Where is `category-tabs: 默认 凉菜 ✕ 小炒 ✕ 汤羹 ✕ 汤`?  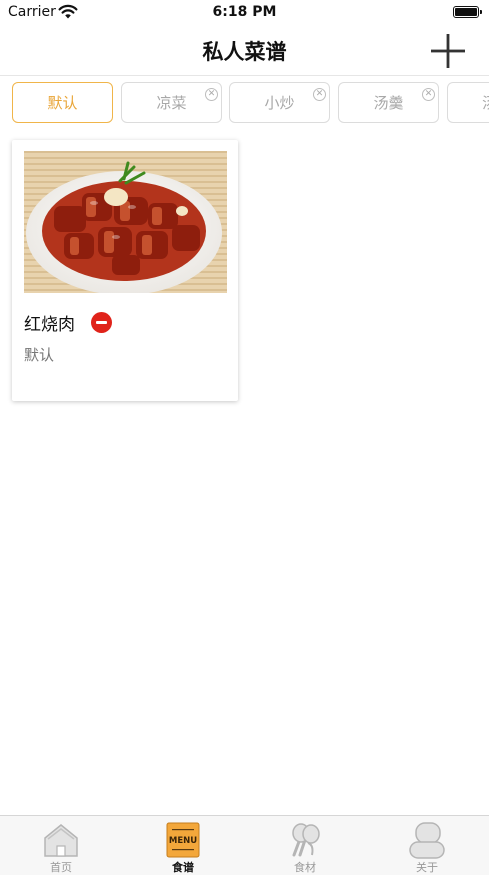 category-tabs: 默认 凉菜 ✕ 小炒 ✕ 汤羹 ✕ 汤 is located at coordinates (244, 103).